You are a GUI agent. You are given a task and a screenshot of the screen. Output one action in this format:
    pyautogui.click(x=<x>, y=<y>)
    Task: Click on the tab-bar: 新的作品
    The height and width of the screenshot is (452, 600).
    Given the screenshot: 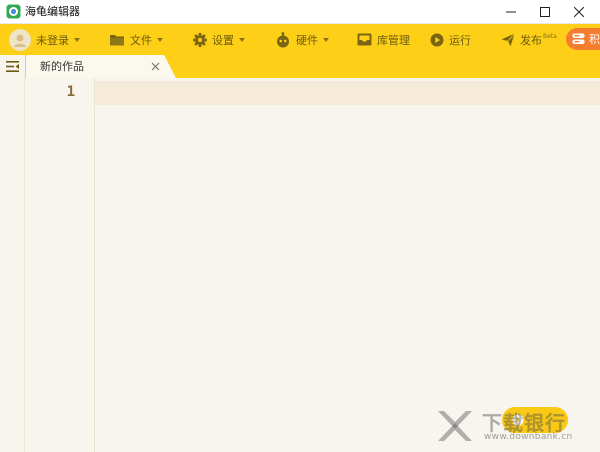 What is the action you would take?
    pyautogui.click(x=300, y=66)
    